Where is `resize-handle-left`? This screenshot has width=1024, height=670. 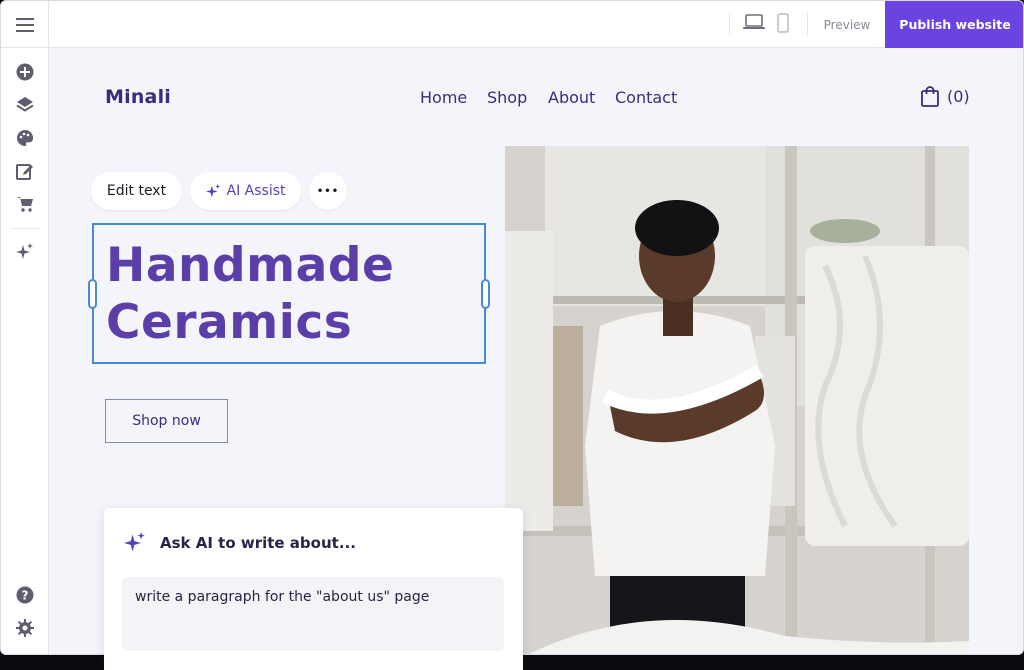 resize-handle-left is located at coordinates (92, 294).